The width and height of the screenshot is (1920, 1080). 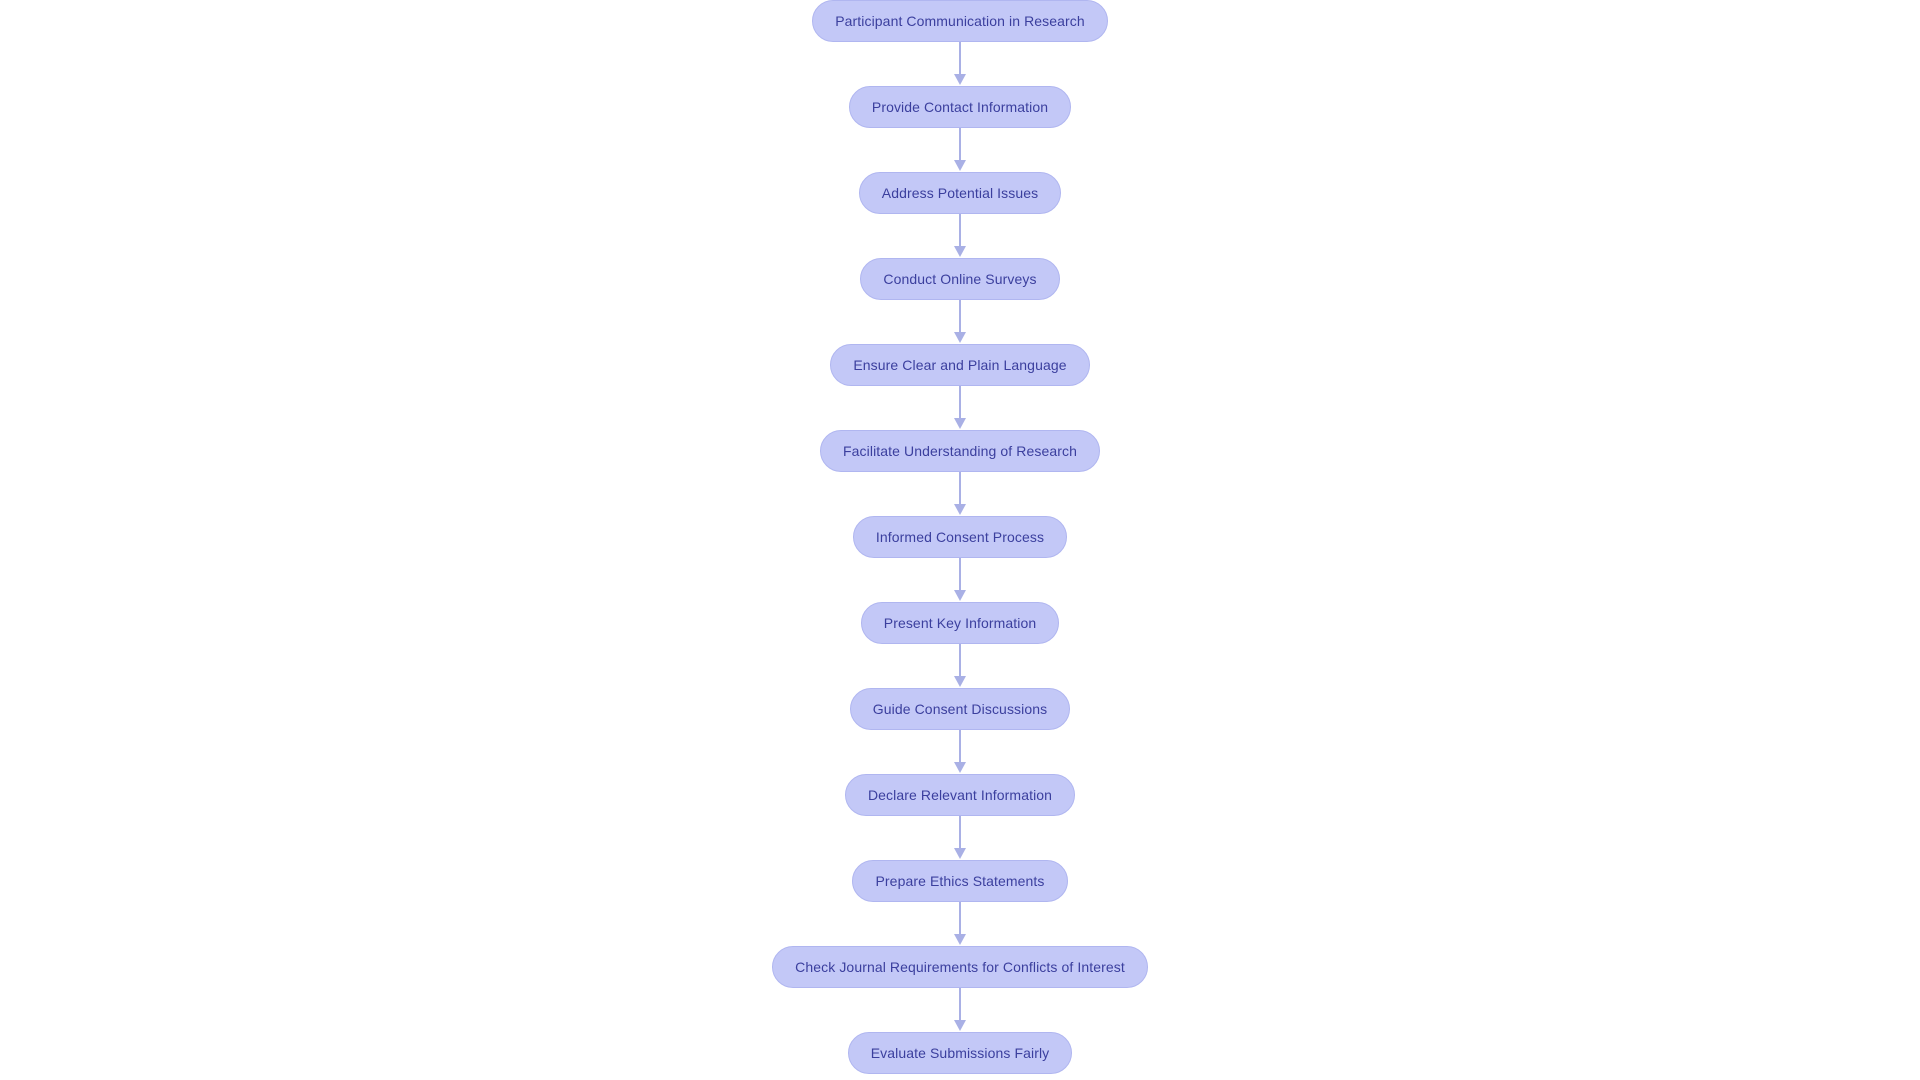 I want to click on flow-step: Facilitate Understanding of Research, so click(x=960, y=451).